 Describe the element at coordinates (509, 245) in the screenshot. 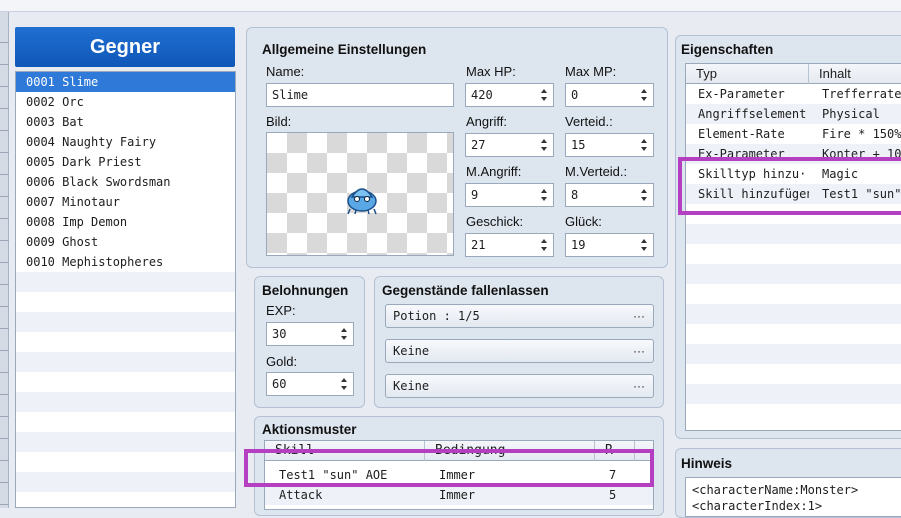

I see `agility-spinner: 21` at that location.